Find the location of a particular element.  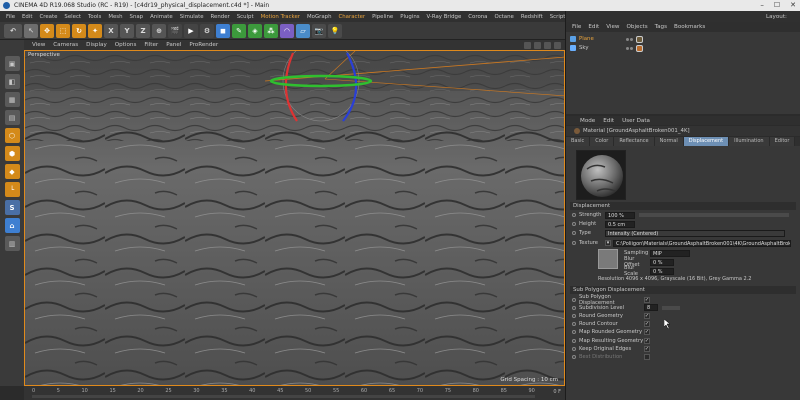

sampling-dropdown: MIP is located at coordinates (670, 253).